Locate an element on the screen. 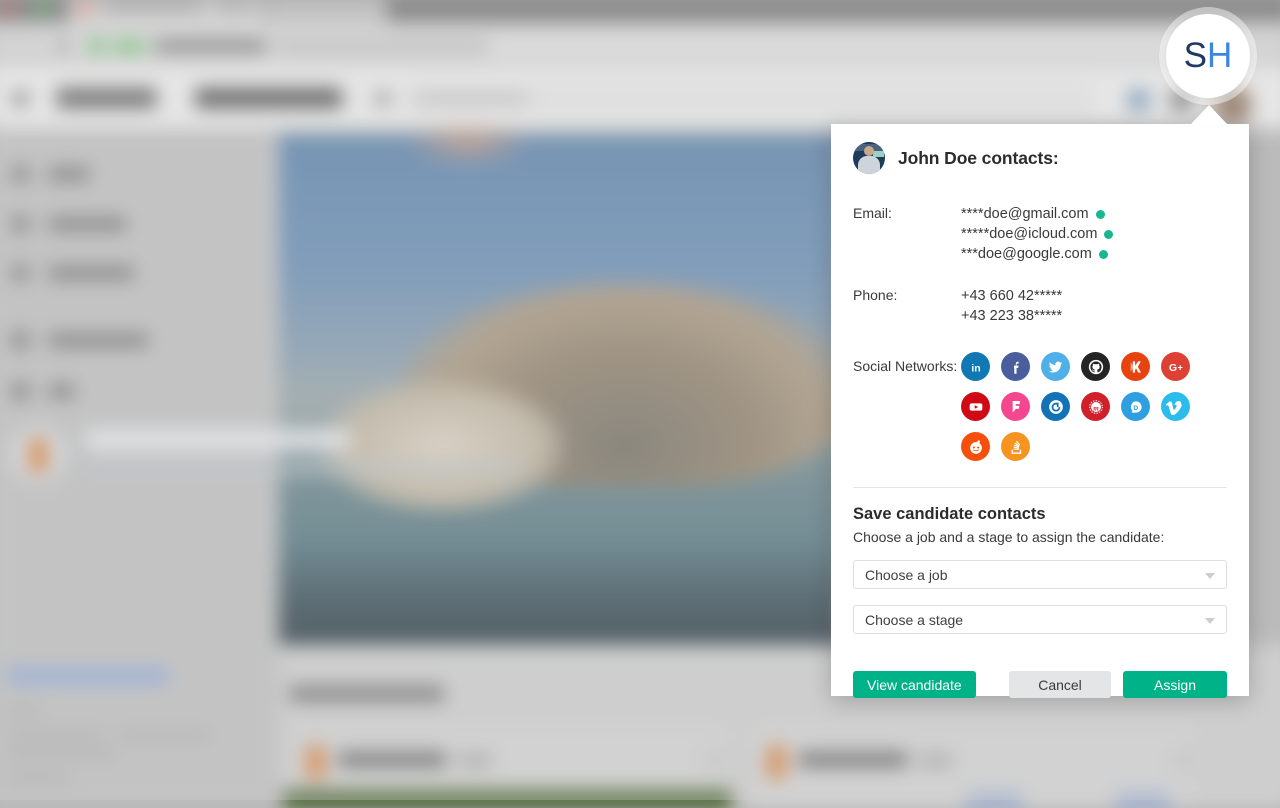  email-text: *****doe@icloud.com is located at coordinates (1029, 234).